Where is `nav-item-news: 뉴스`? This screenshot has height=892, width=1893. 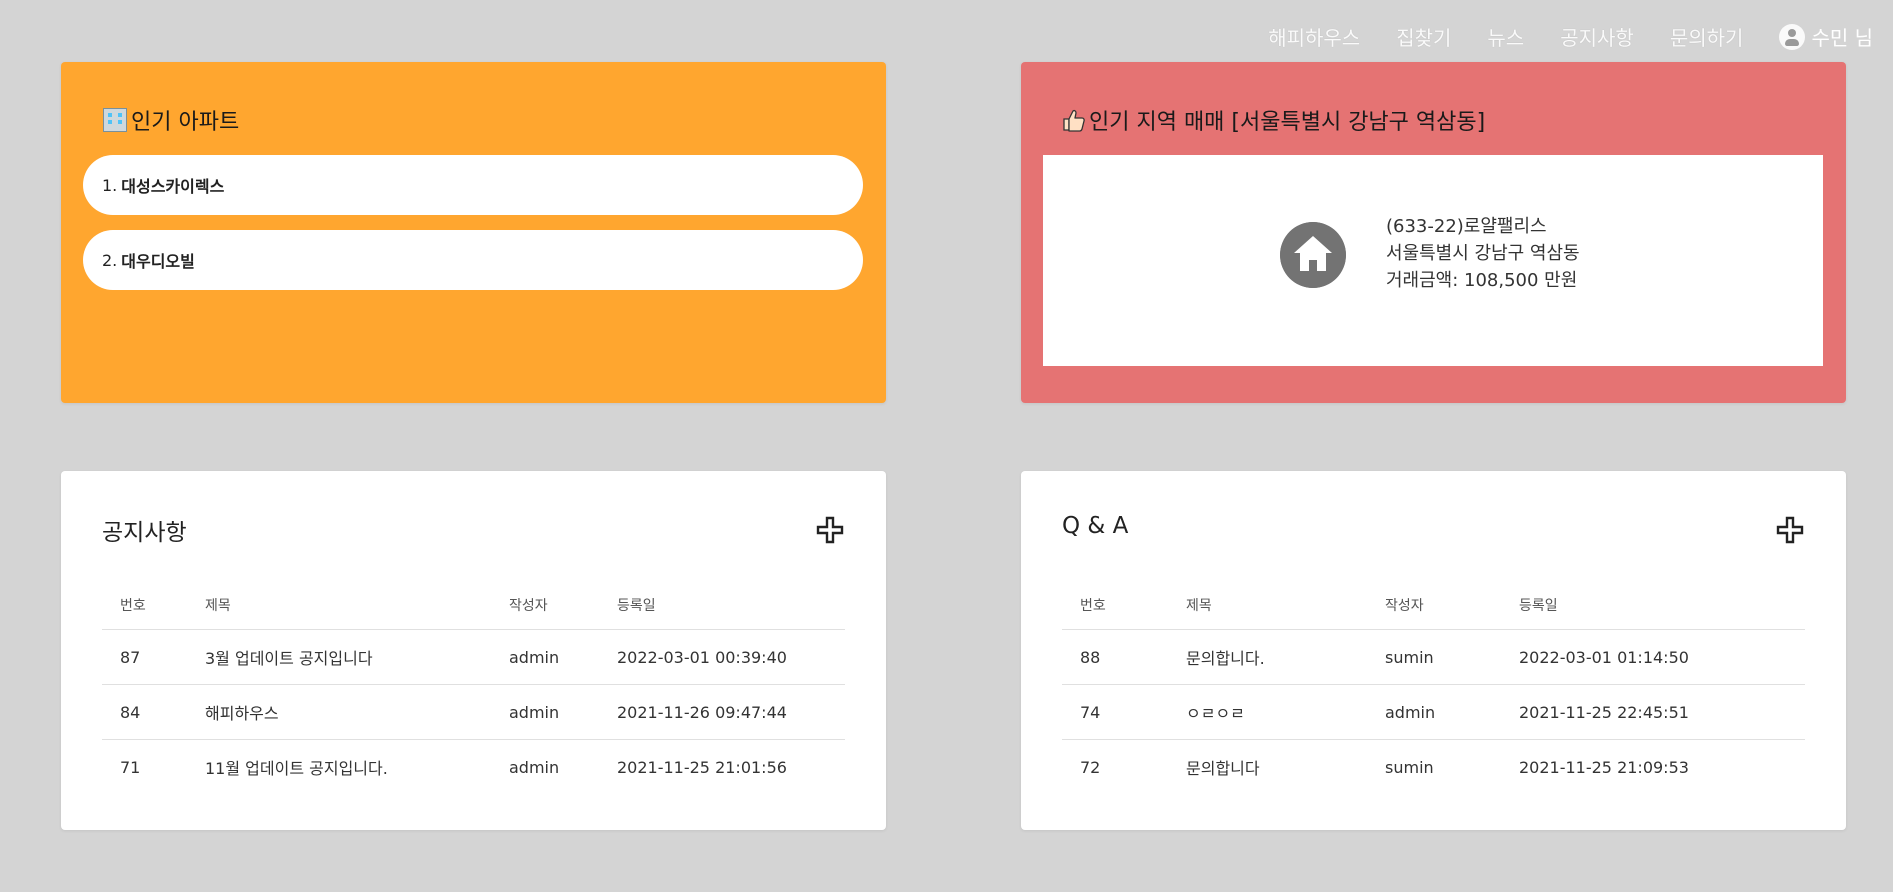
nav-item-news: 뉴스 is located at coordinates (1505, 36).